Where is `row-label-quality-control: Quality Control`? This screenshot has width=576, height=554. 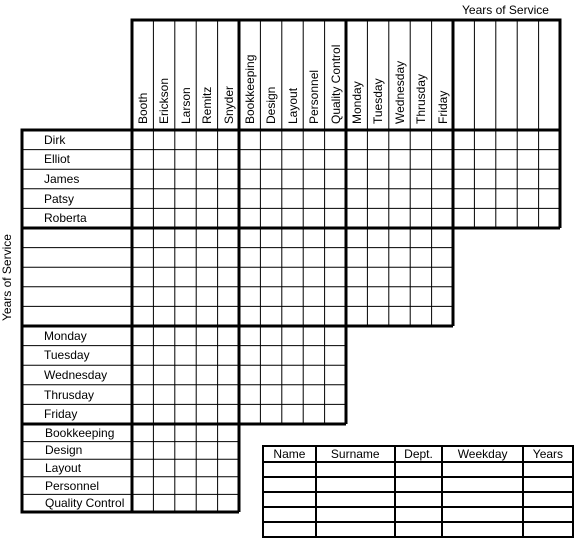 row-label-quality-control: Quality Control is located at coordinates (85, 503).